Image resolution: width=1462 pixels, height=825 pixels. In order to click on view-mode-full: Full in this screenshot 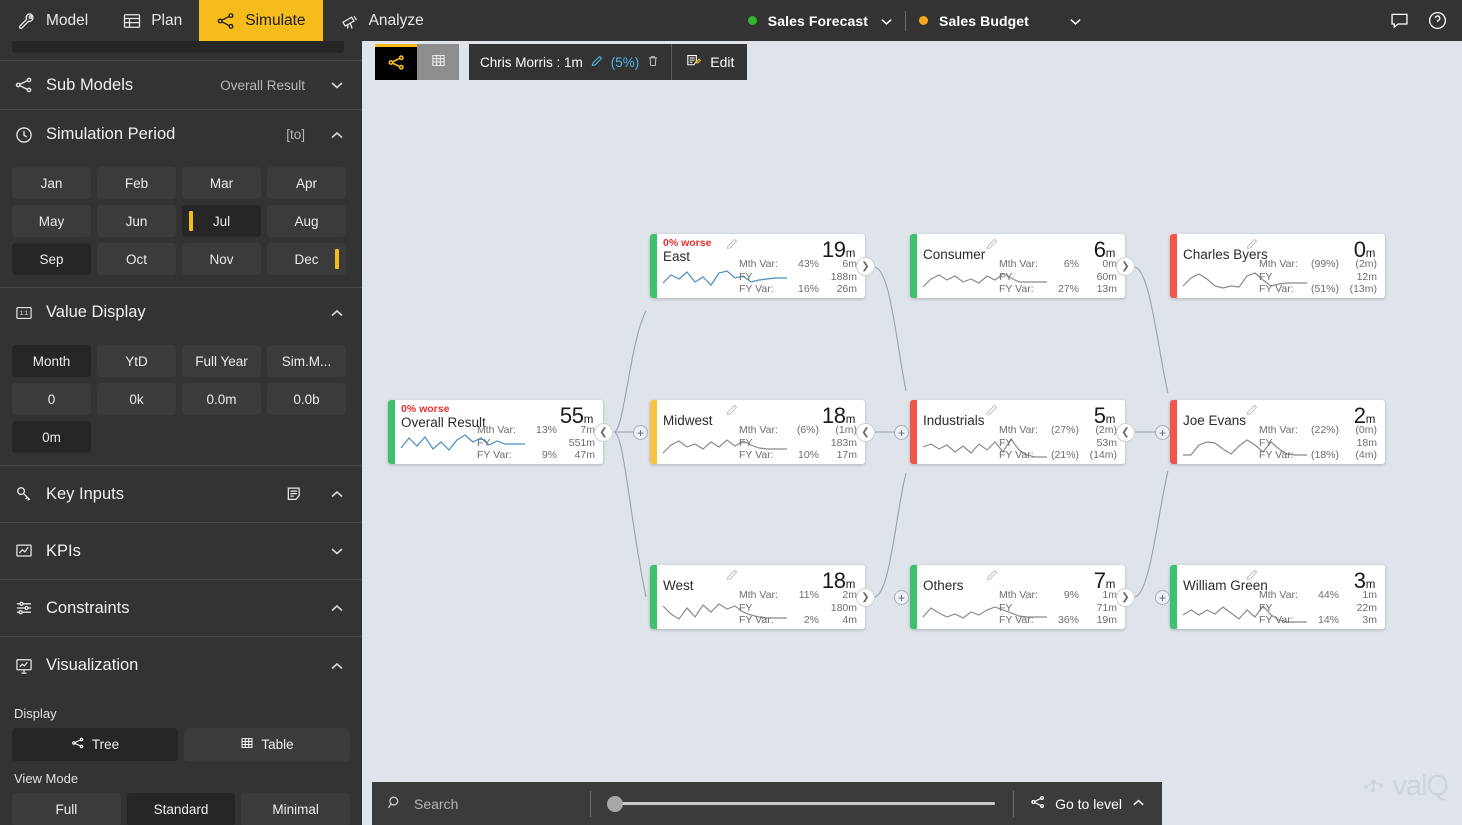, I will do `click(66, 809)`.